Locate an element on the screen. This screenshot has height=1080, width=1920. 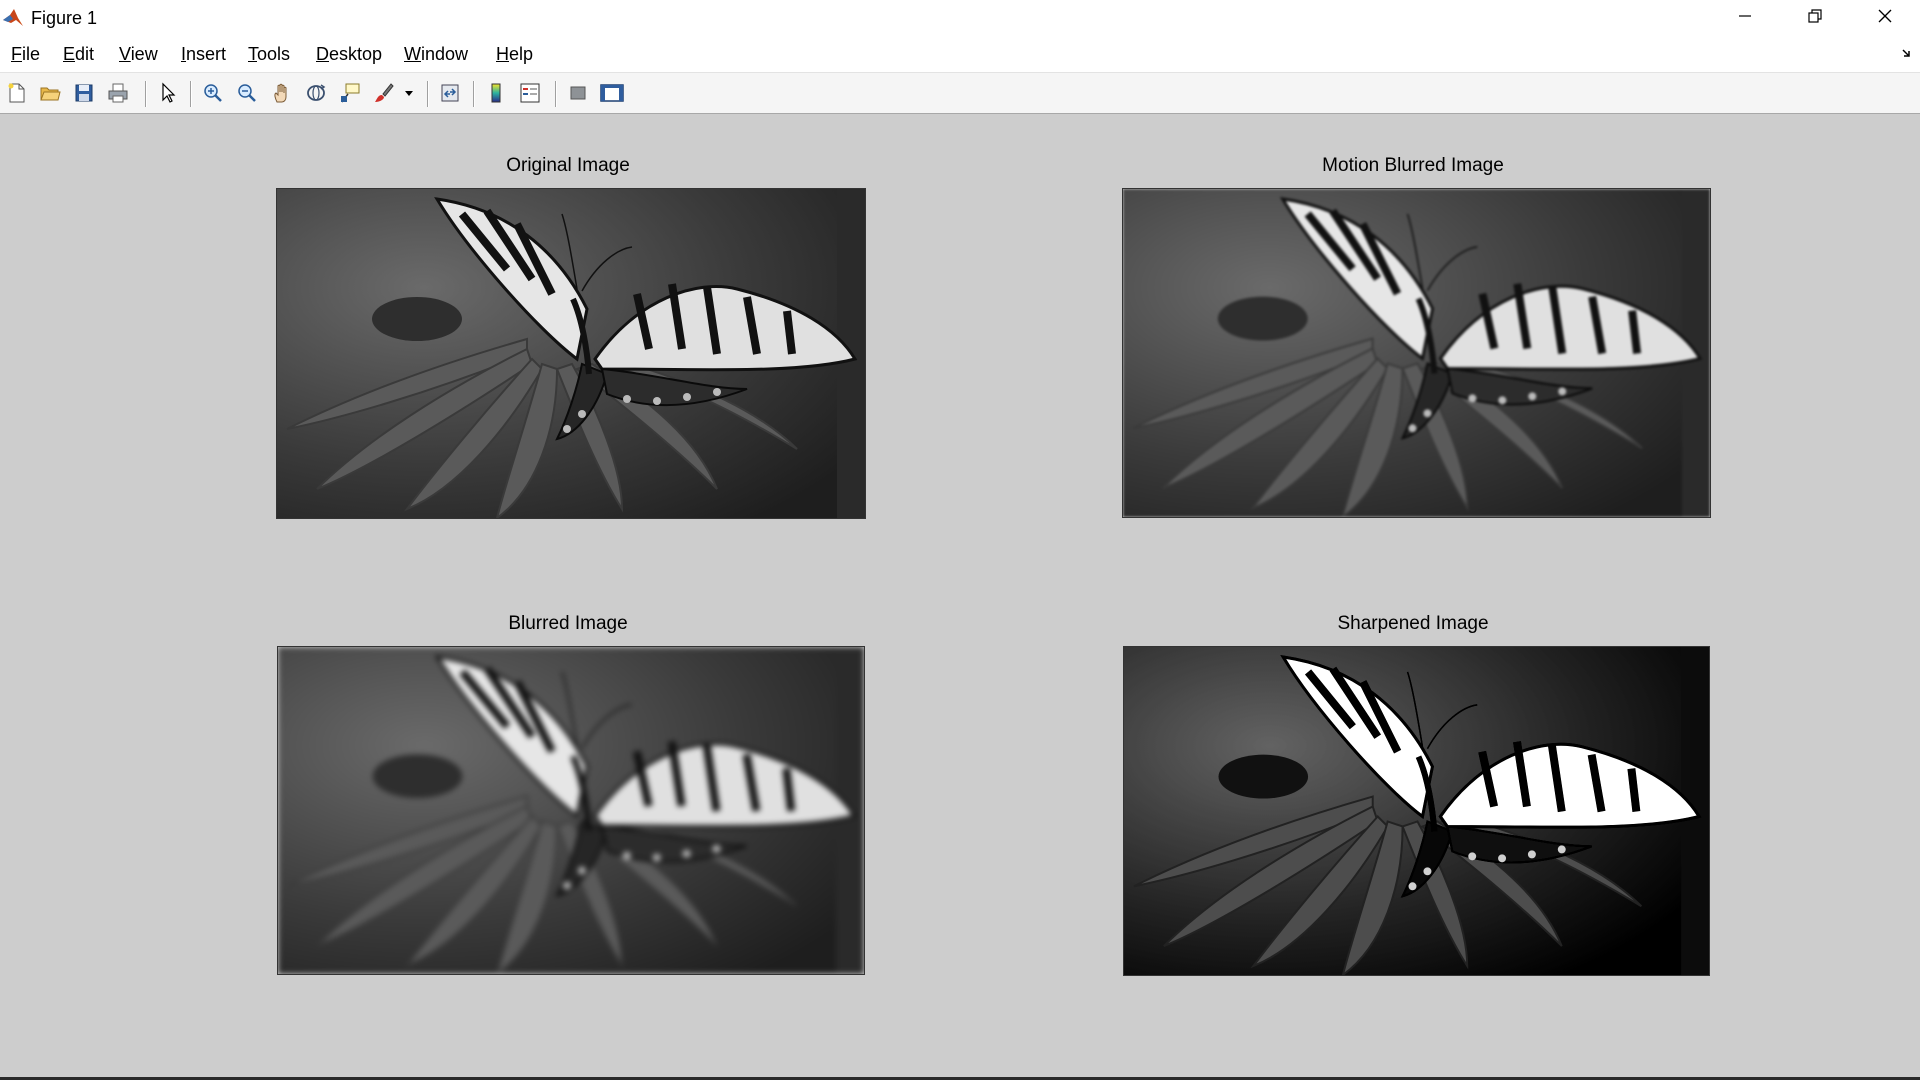
brush-button is located at coordinates (384, 93).